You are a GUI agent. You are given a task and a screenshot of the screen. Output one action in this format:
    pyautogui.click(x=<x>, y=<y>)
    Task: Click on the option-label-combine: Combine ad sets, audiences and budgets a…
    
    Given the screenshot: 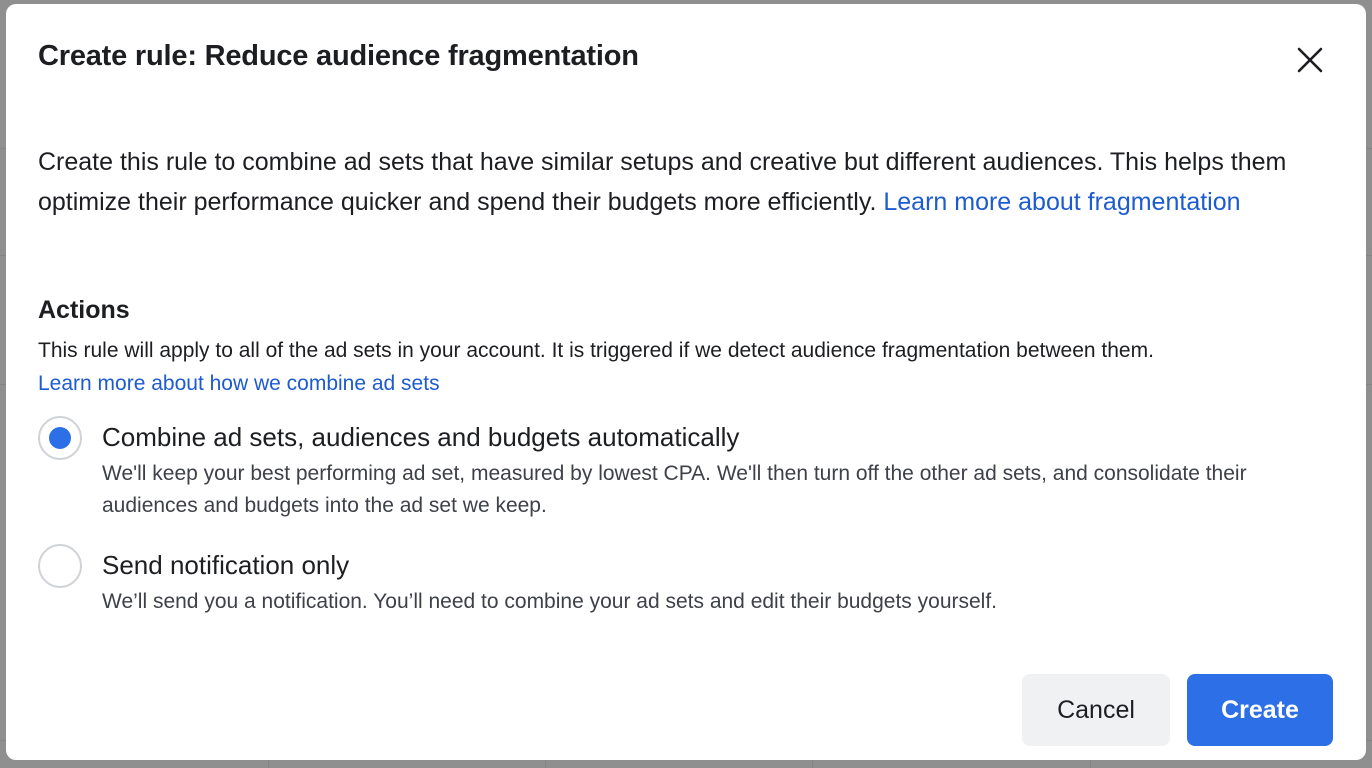 What is the action you would take?
    pyautogui.click(x=420, y=437)
    